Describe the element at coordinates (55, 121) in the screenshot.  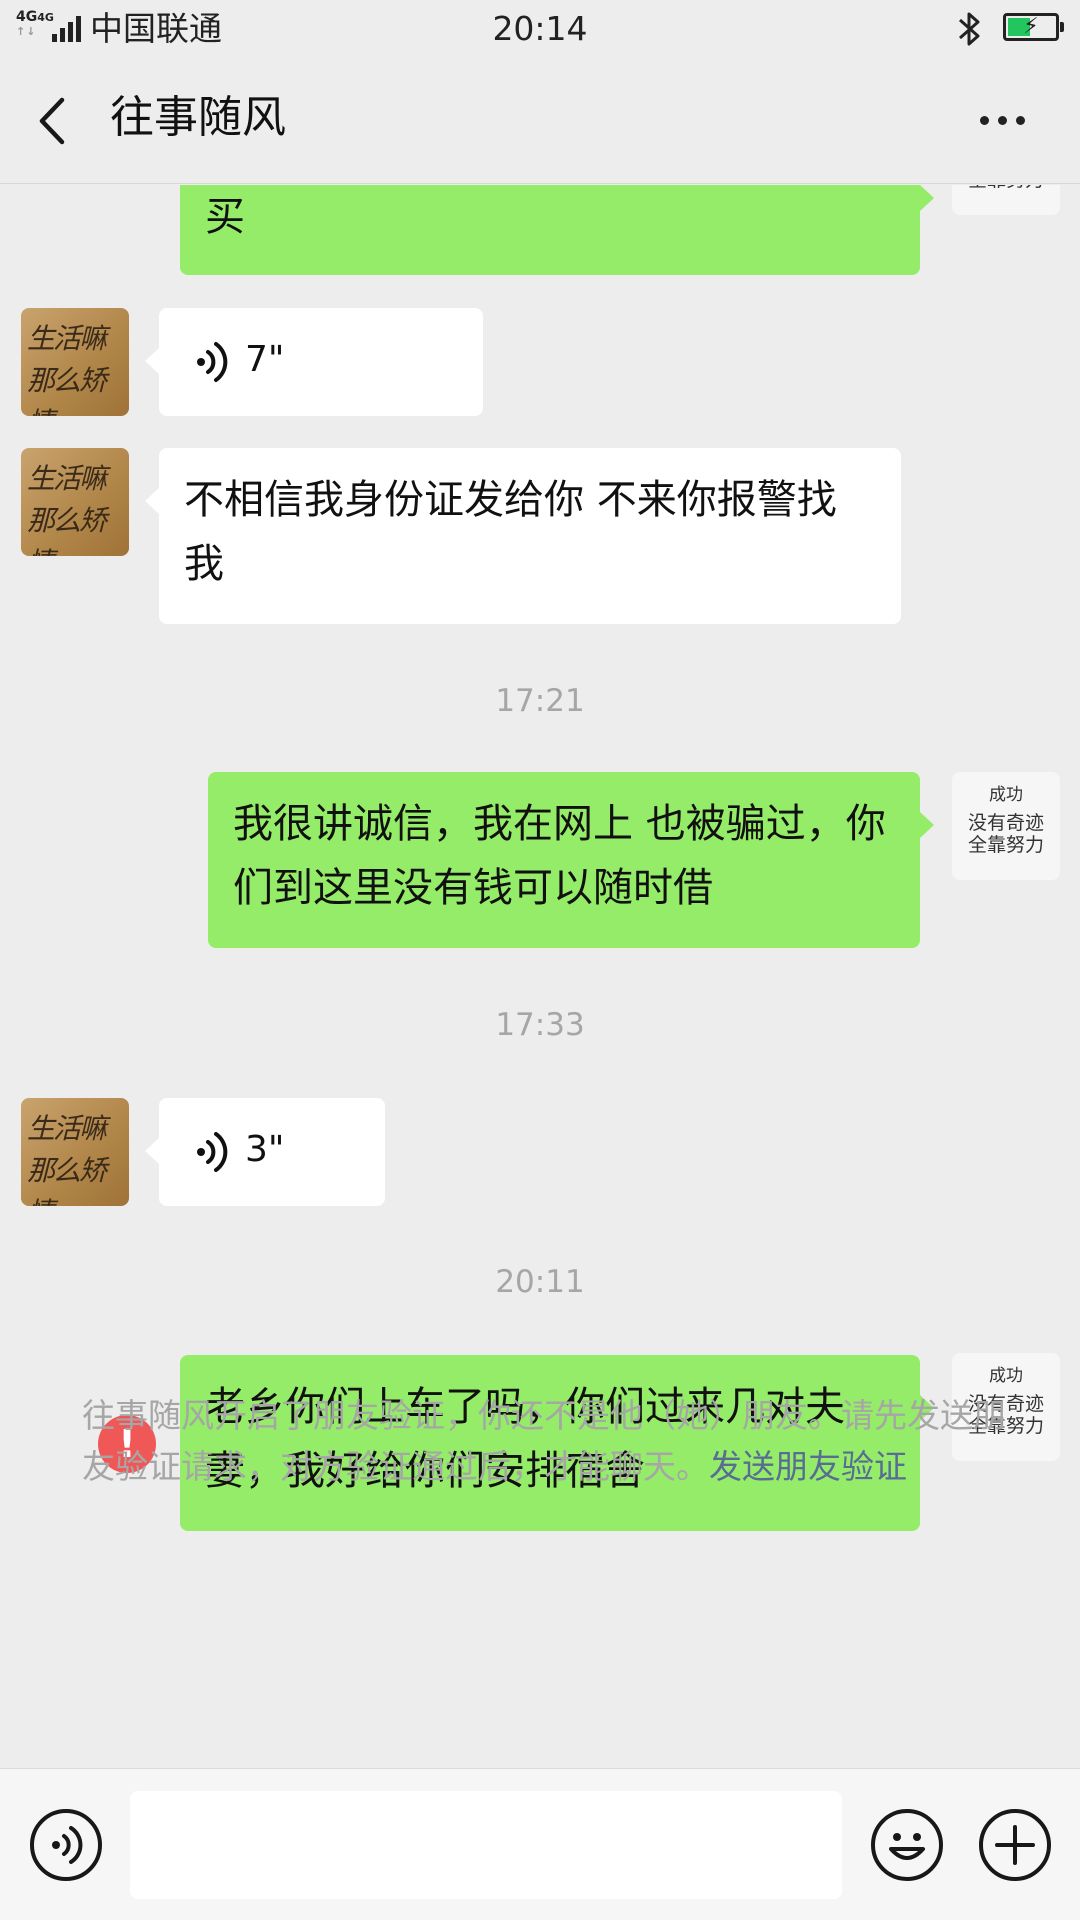
I see `chevron-left-icon` at that location.